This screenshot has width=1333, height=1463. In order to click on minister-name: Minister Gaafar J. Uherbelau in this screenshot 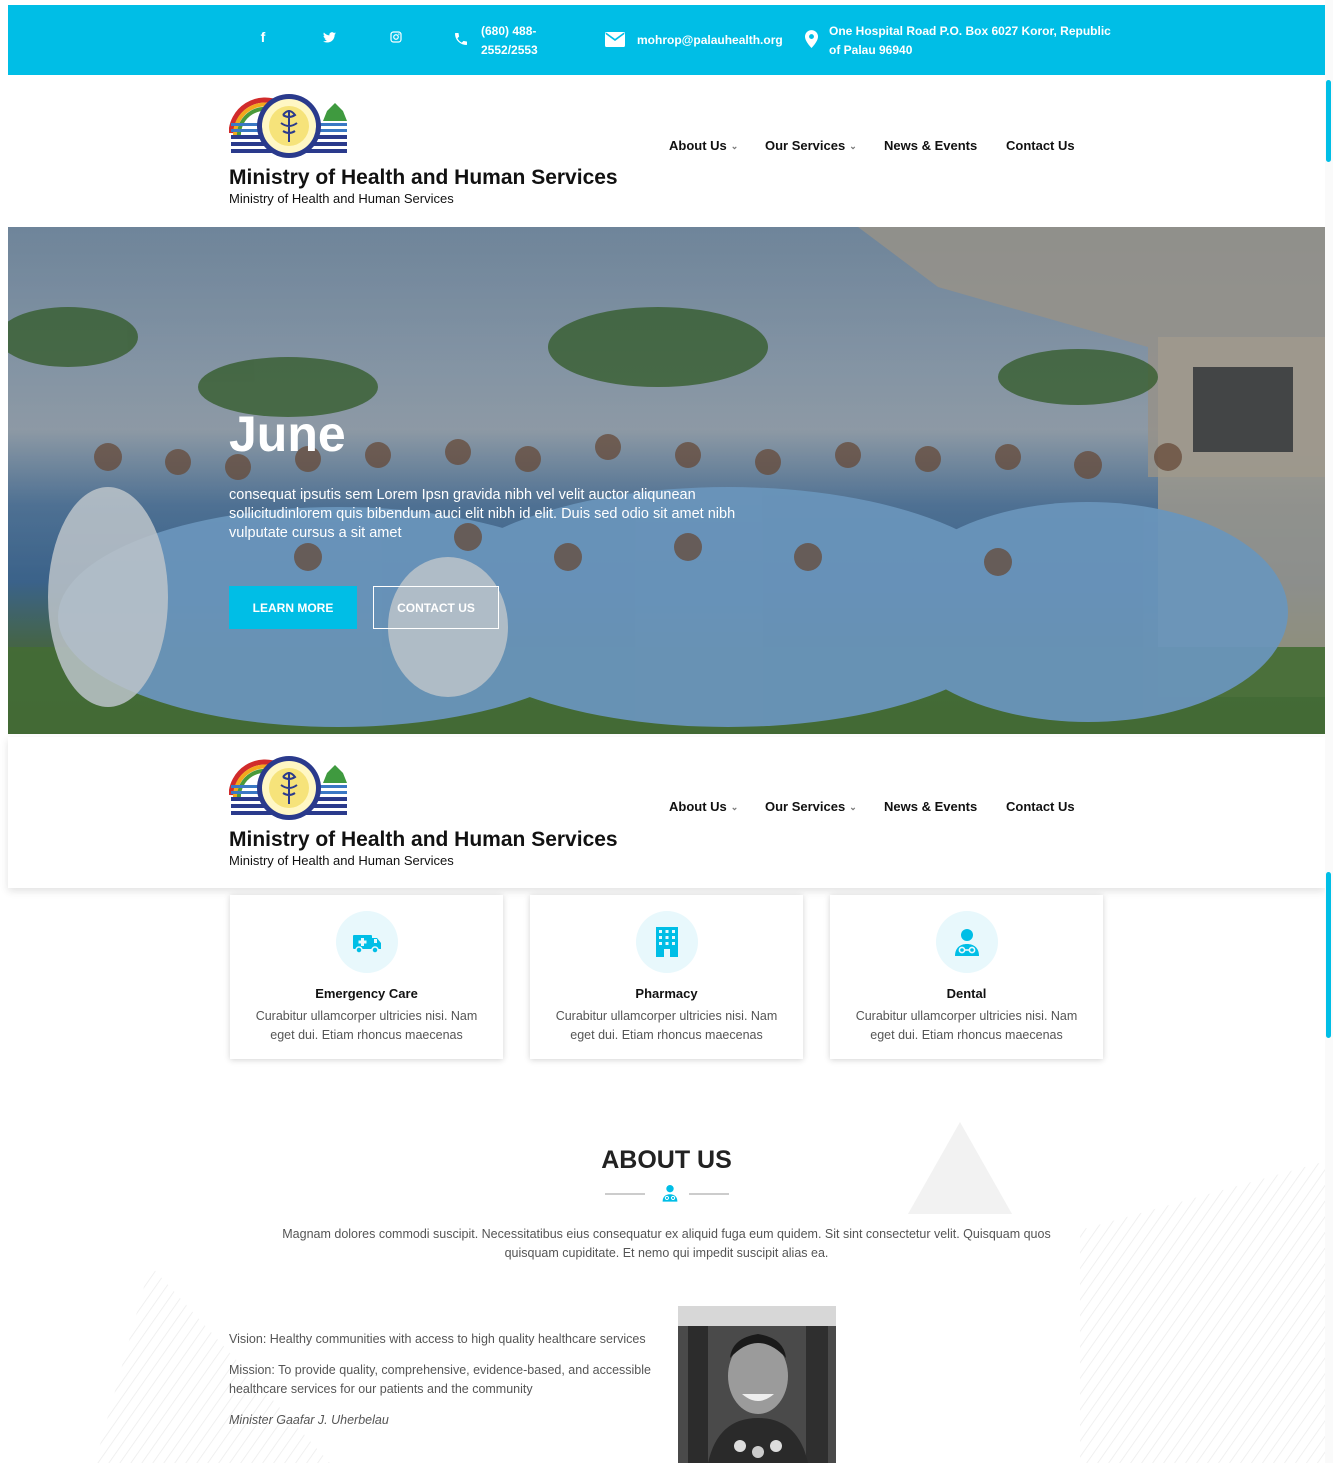, I will do `click(309, 1420)`.